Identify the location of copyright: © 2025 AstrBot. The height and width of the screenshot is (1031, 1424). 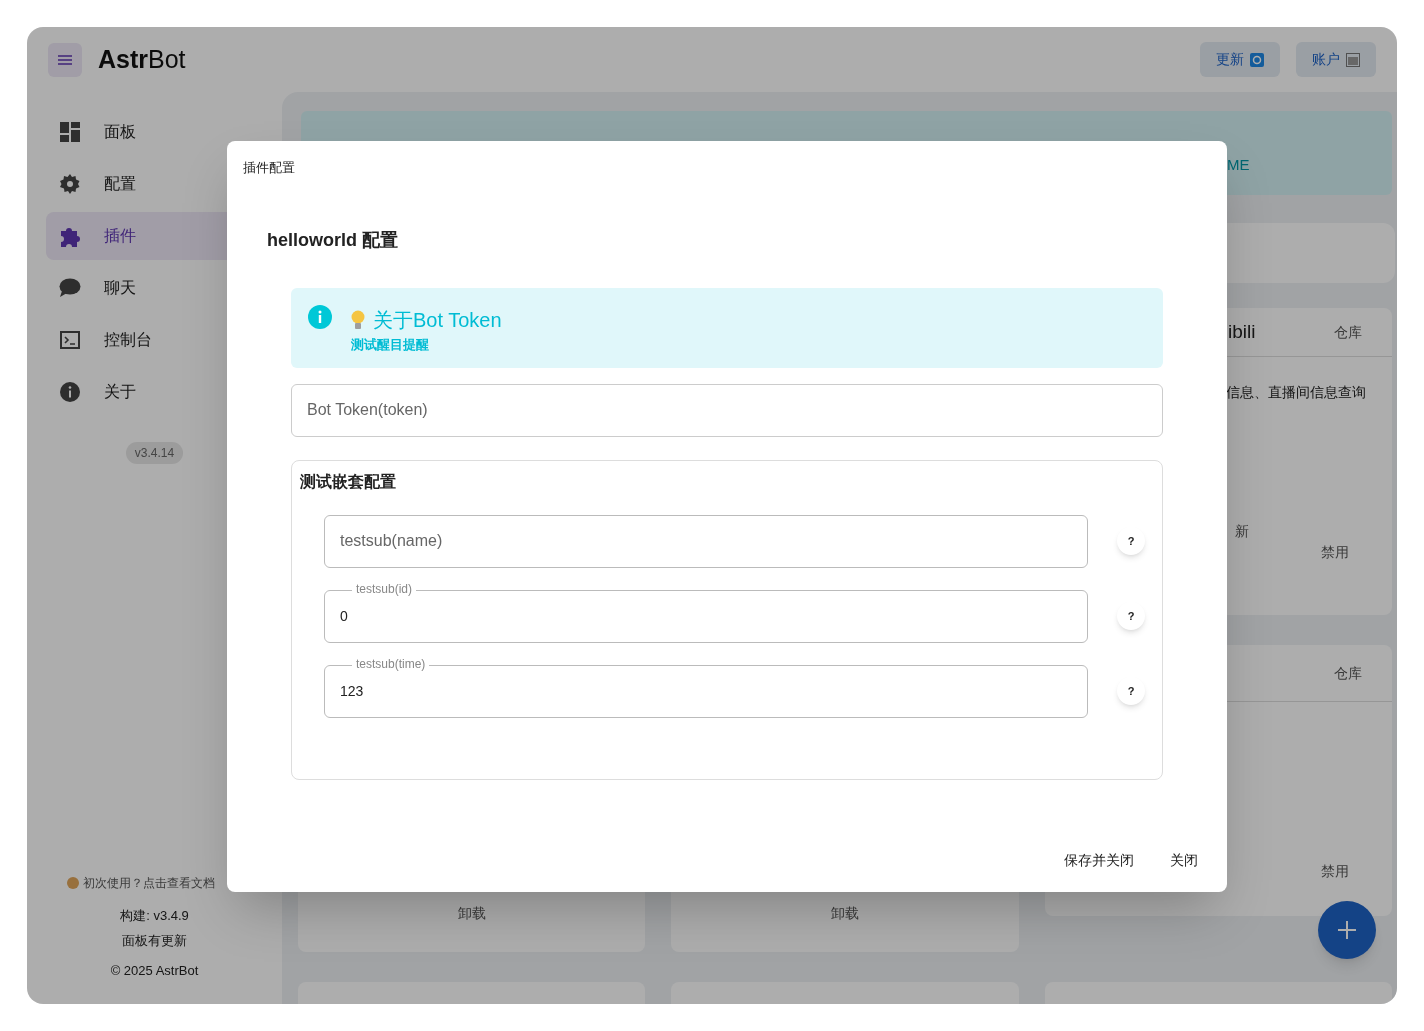
(154, 970).